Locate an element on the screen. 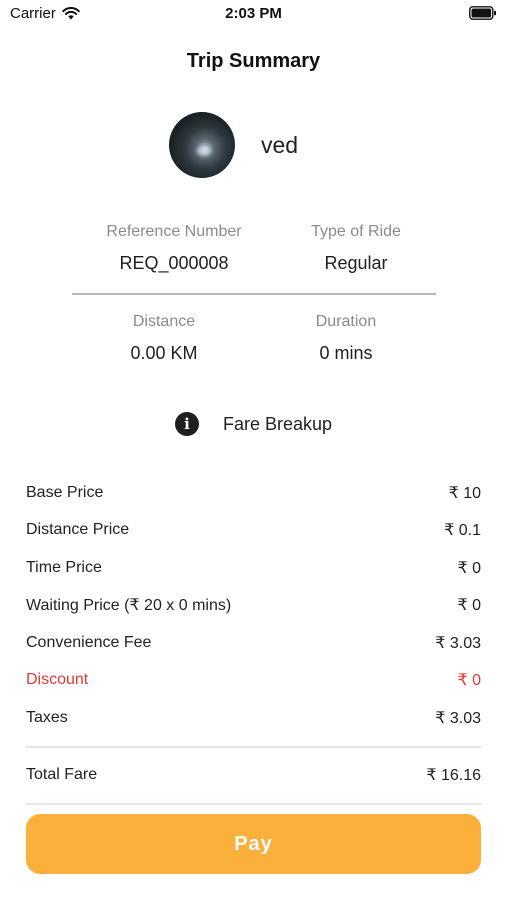  avatar is located at coordinates (201, 145).